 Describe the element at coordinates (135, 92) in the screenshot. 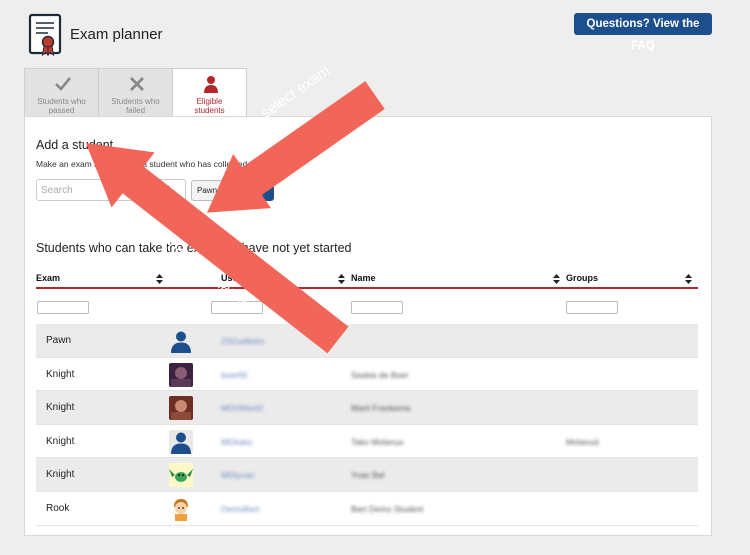

I see `tab-students-failed: Students who failed` at that location.